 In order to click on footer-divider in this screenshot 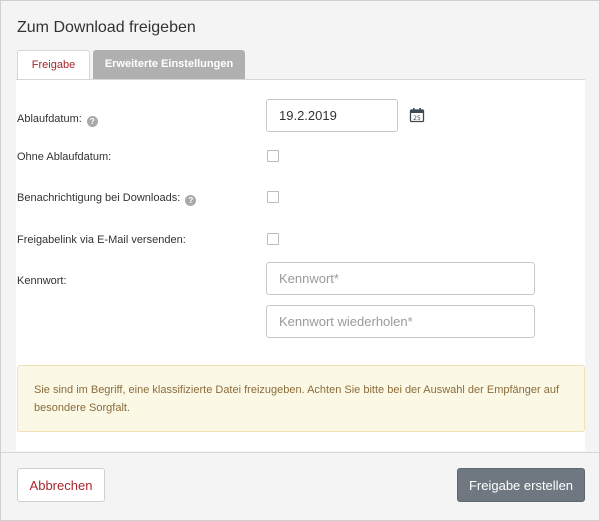, I will do `click(300, 452)`.